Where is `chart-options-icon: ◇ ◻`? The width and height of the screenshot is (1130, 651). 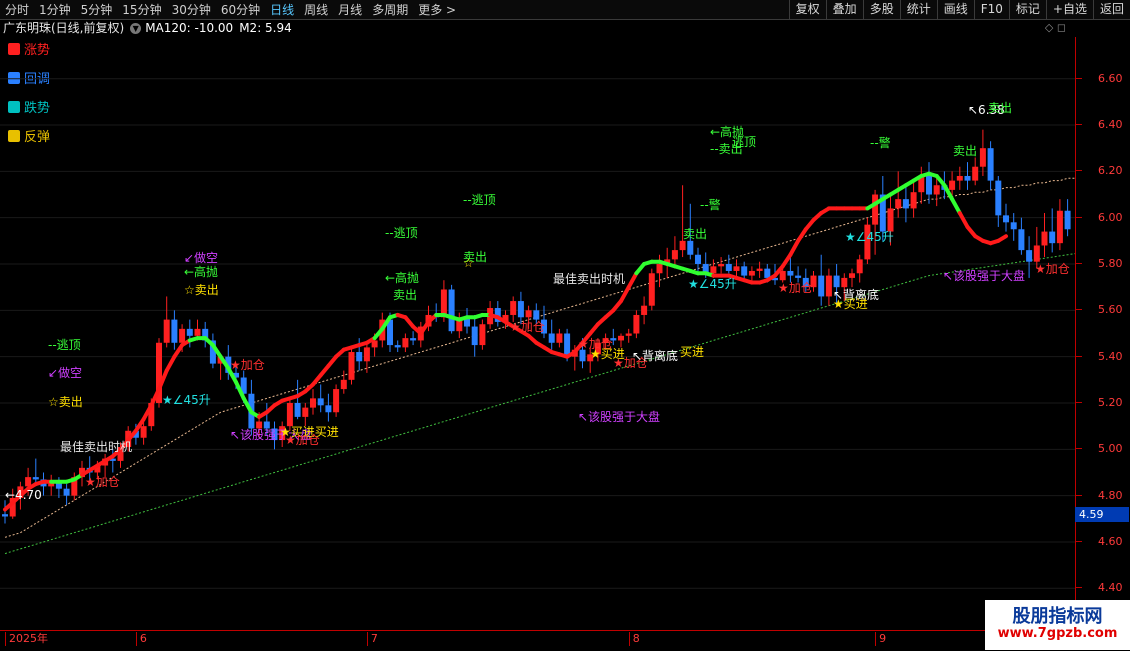
chart-options-icon: ◇ ◻ is located at coordinates (1055, 27).